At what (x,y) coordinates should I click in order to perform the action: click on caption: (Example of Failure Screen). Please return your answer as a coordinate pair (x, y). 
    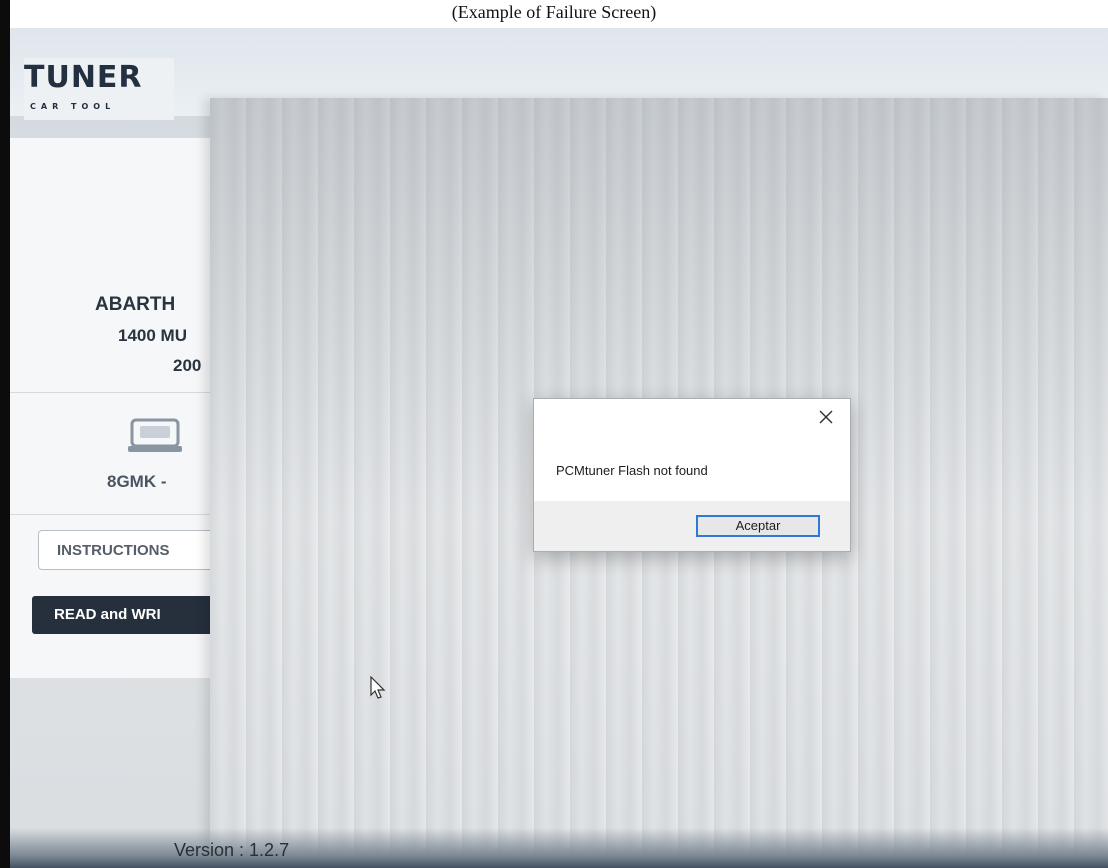
    Looking at the image, I should click on (554, 14).